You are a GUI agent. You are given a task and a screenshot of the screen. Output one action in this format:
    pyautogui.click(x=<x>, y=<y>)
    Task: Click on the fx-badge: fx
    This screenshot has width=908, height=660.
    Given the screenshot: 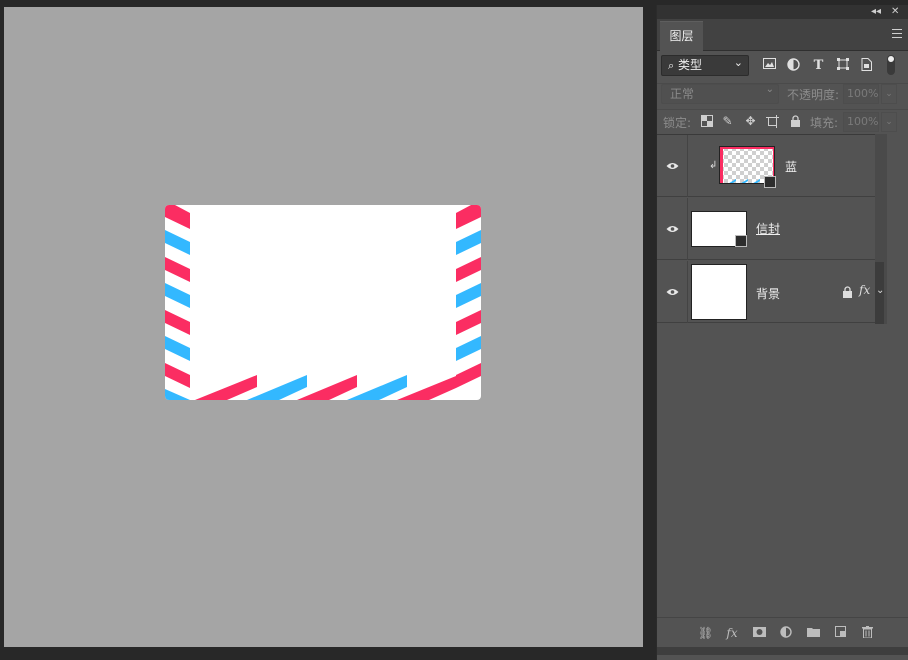 What is the action you would take?
    pyautogui.click(x=864, y=290)
    